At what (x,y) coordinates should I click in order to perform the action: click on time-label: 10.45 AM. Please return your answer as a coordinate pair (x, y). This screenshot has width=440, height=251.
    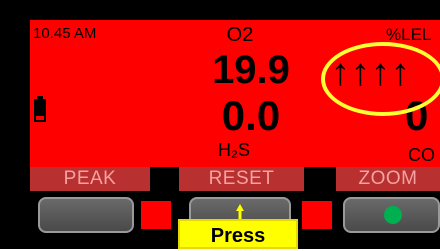
    Looking at the image, I should click on (65, 33).